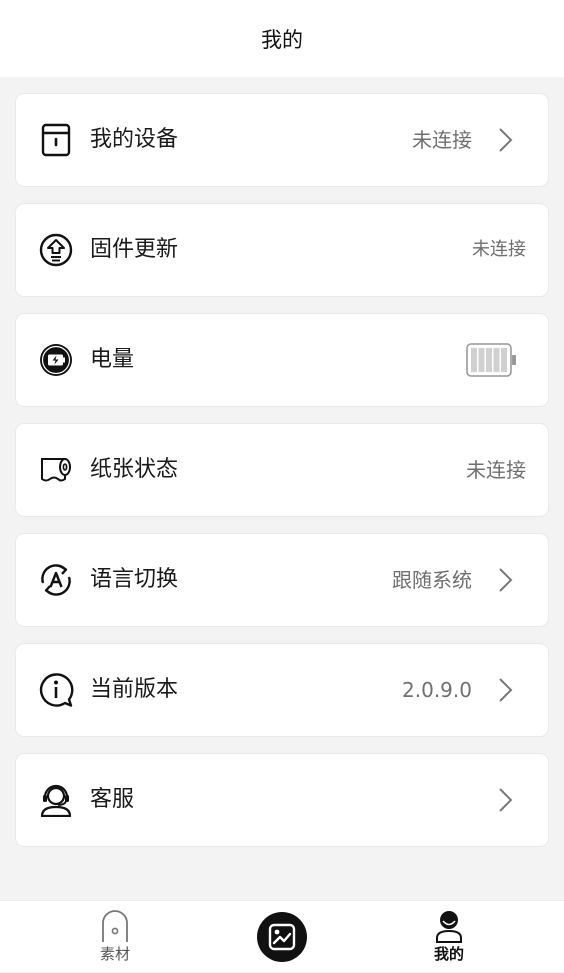 This screenshot has width=564, height=973. What do you see at coordinates (56, 690) in the screenshot?
I see `info-icon` at bounding box center [56, 690].